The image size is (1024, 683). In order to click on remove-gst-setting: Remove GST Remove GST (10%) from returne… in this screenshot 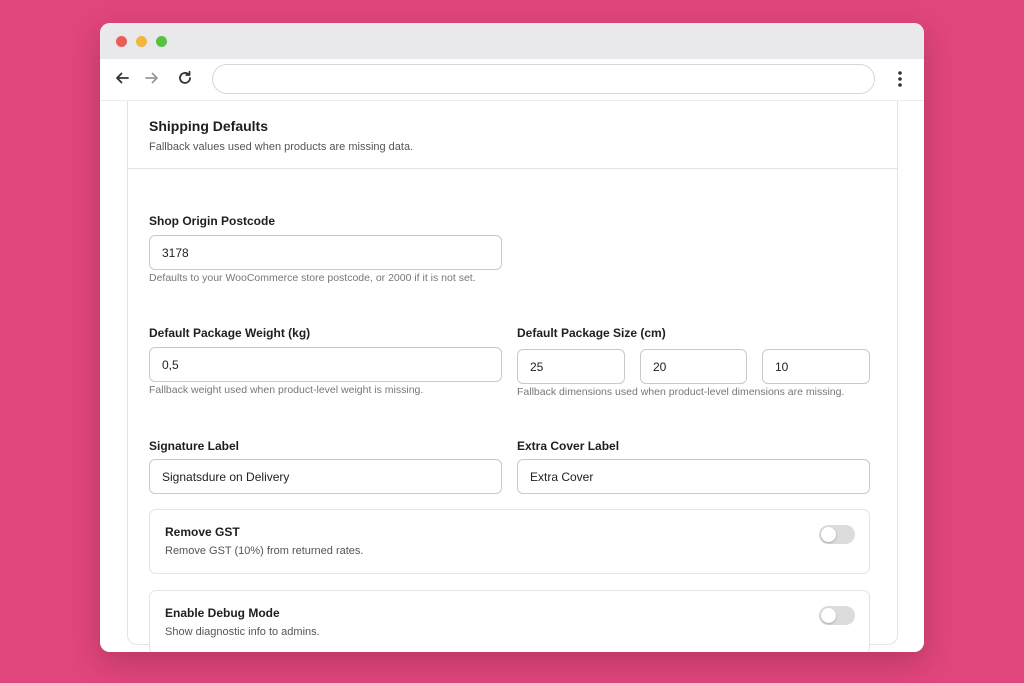, I will do `click(509, 541)`.